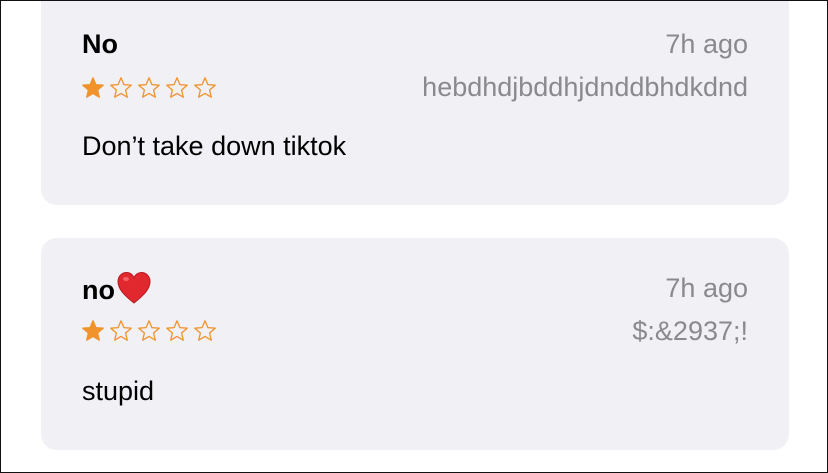 The height and width of the screenshot is (473, 828). What do you see at coordinates (118, 391) in the screenshot?
I see `review-body: stupid` at bounding box center [118, 391].